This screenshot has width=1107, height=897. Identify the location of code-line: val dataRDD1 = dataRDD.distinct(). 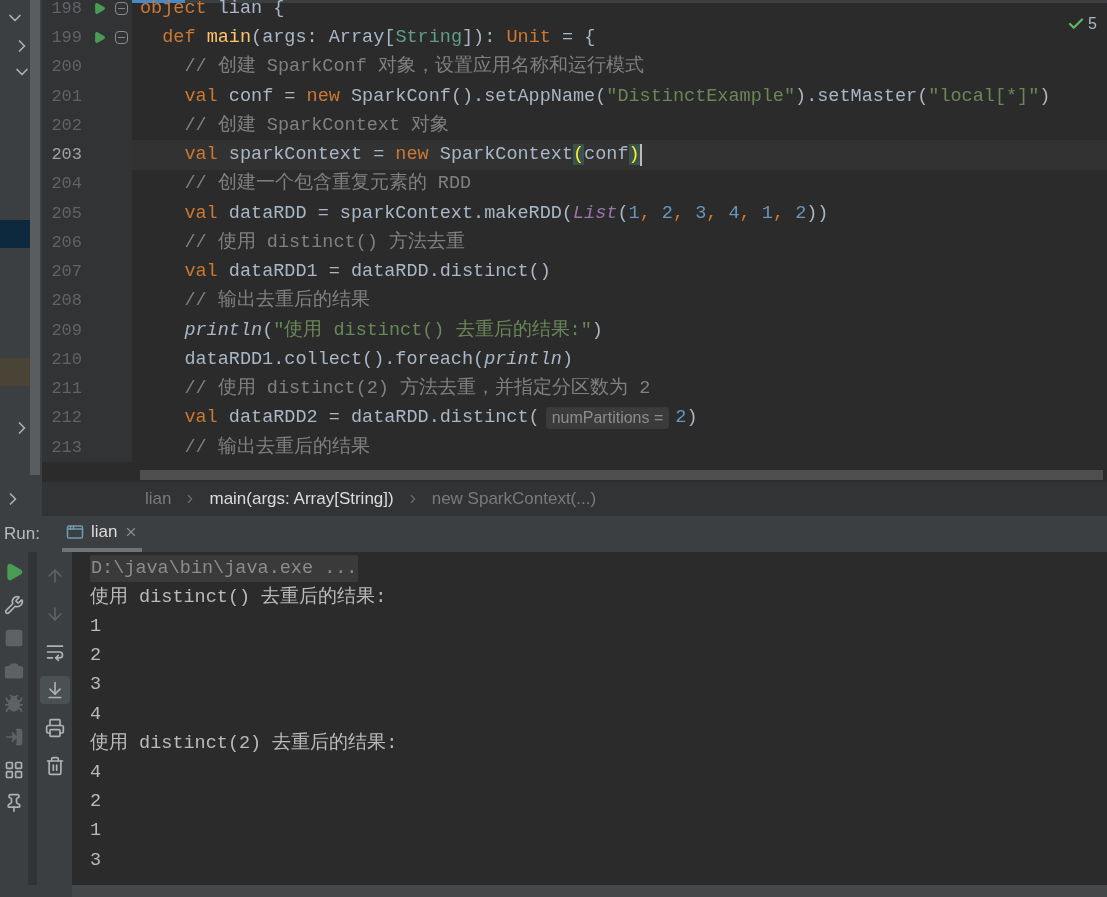
(367, 272).